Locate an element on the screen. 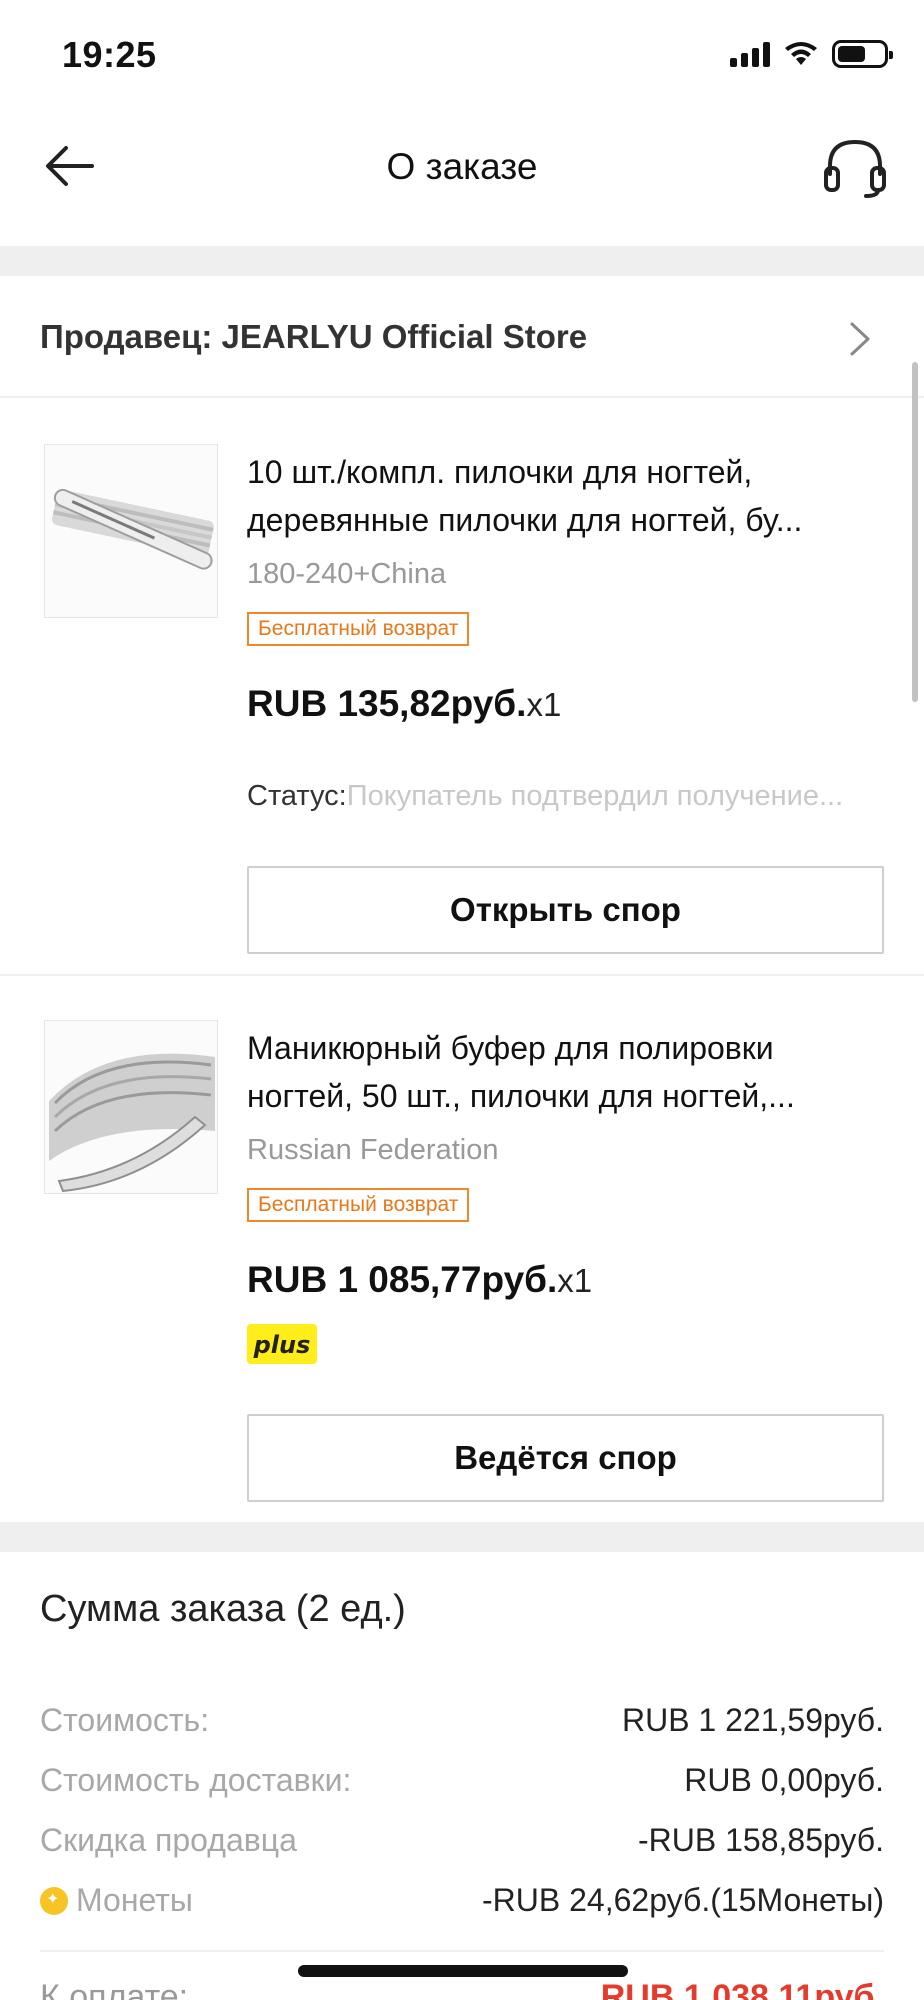 This screenshot has height=2000, width=924. summary-row-cost: Стоимость: RUB 1 221,59руб. is located at coordinates (462, 1720).